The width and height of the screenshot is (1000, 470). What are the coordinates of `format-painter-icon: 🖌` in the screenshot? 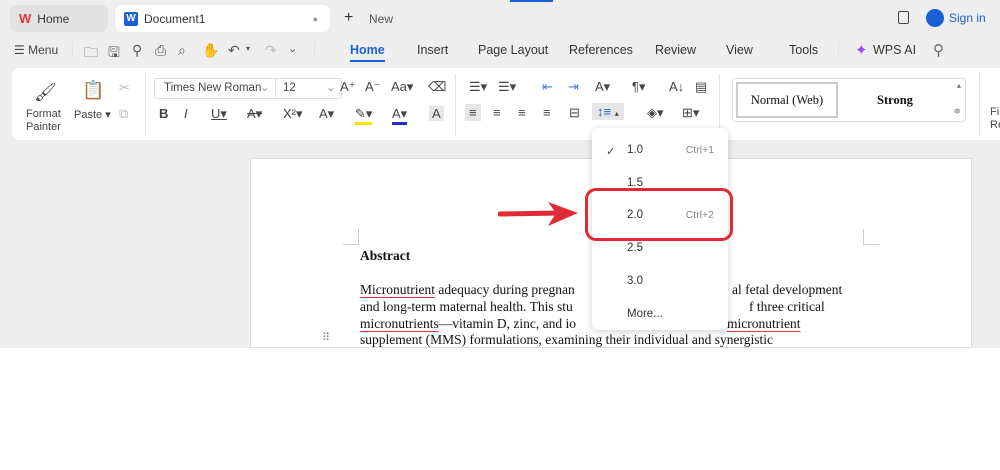 It's located at (45, 92).